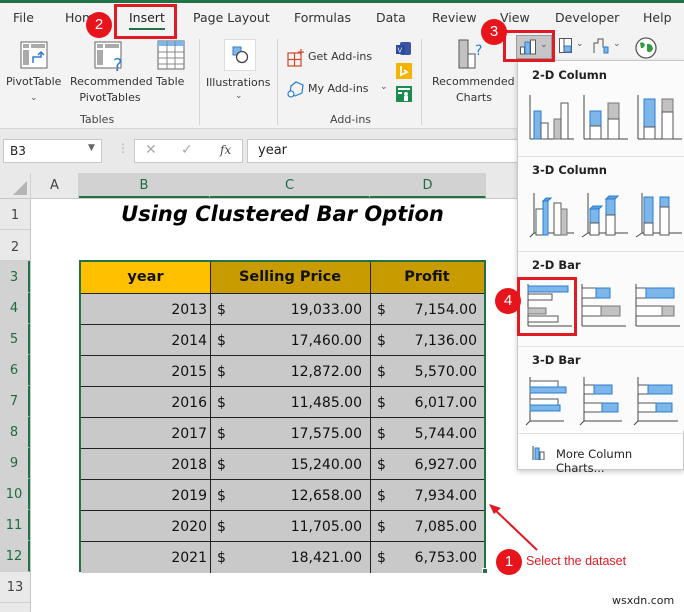 This screenshot has height=612, width=684. What do you see at coordinates (15, 339) in the screenshot?
I see `row-header-5: 5` at bounding box center [15, 339].